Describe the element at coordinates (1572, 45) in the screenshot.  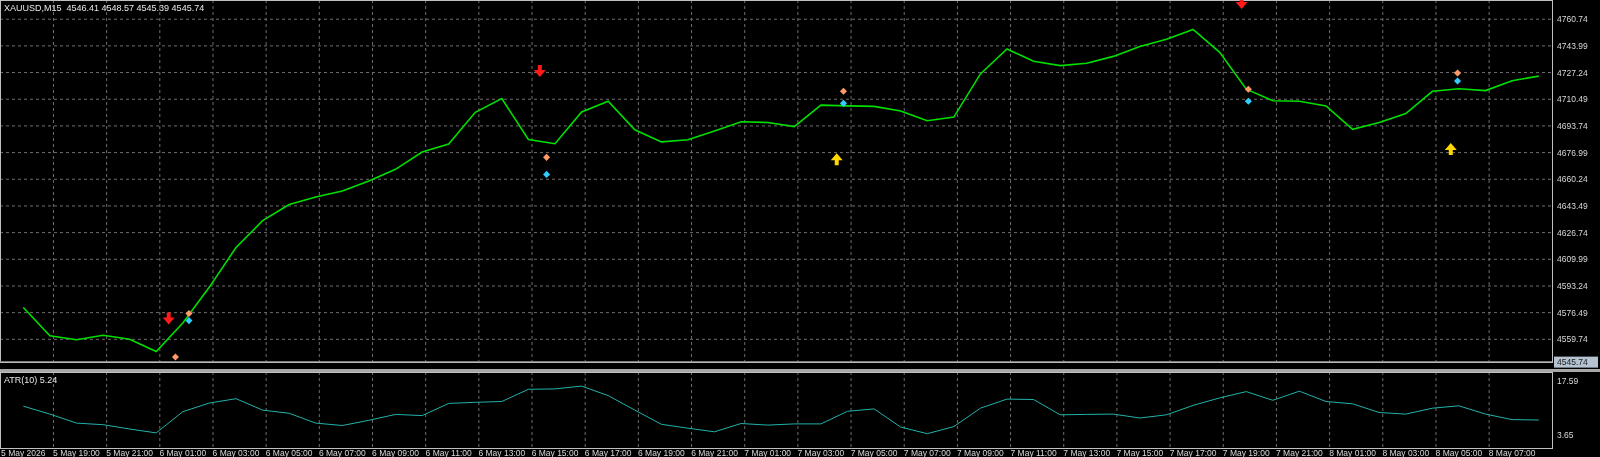
I see `price-axis-label: 4743.99` at that location.